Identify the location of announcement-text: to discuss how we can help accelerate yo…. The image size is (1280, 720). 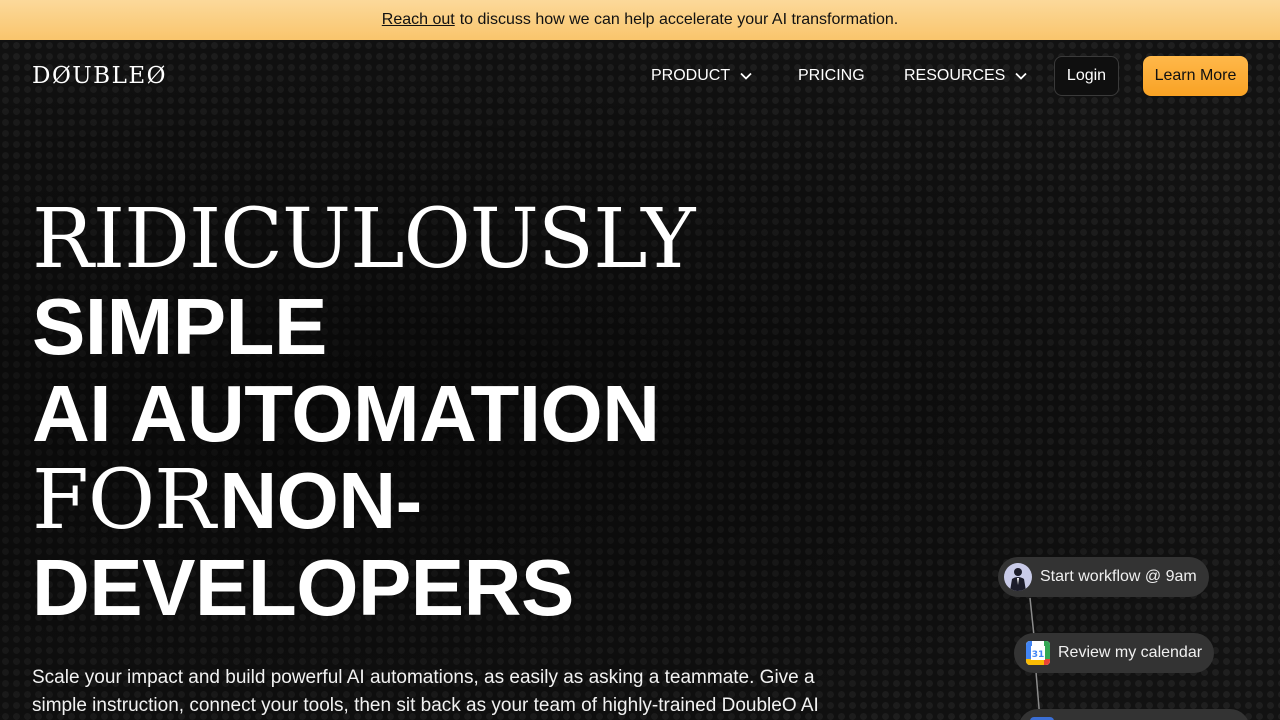
(679, 19).